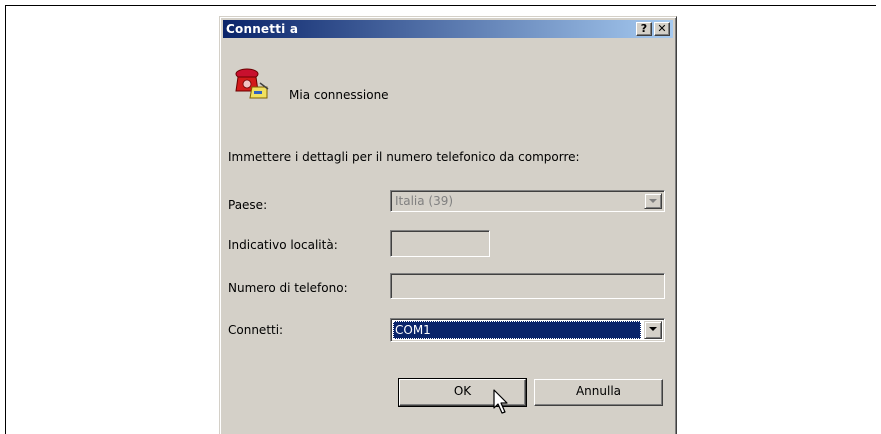 The width and height of the screenshot is (881, 434). Describe the element at coordinates (598, 392) in the screenshot. I see `cancel-button: Annulla` at that location.